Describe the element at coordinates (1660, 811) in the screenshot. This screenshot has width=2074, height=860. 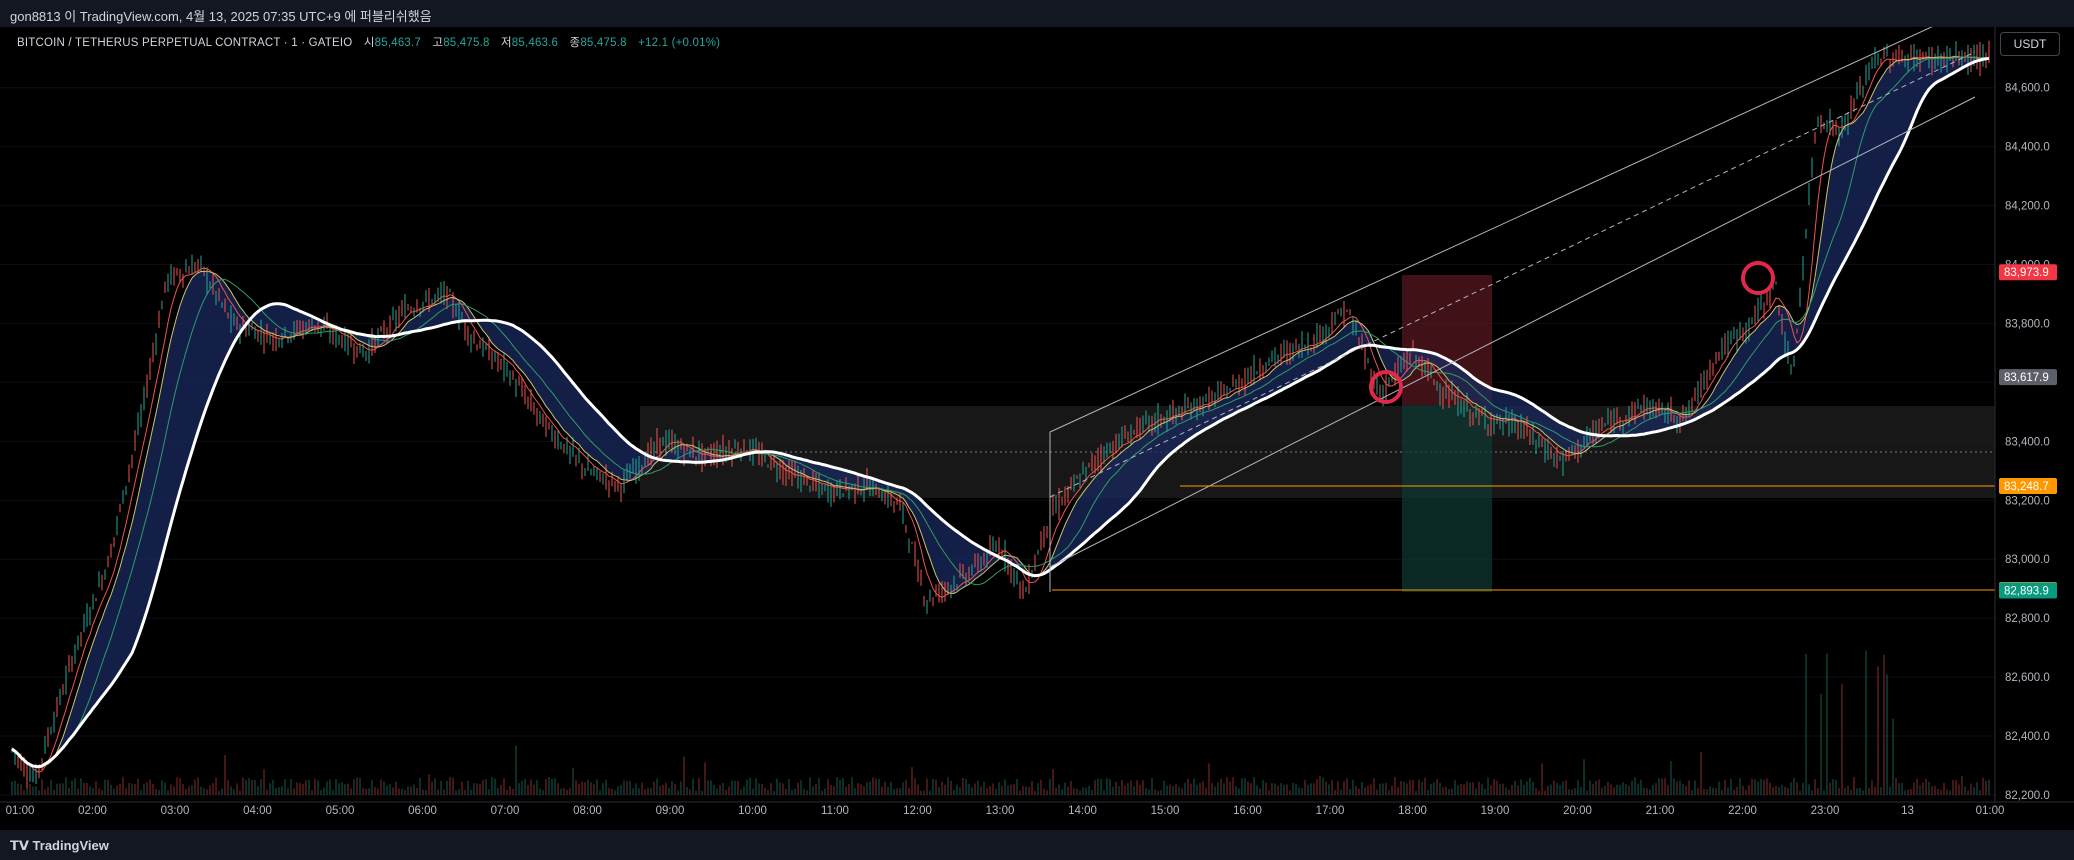
I see `time-tick-label: 21:00` at that location.